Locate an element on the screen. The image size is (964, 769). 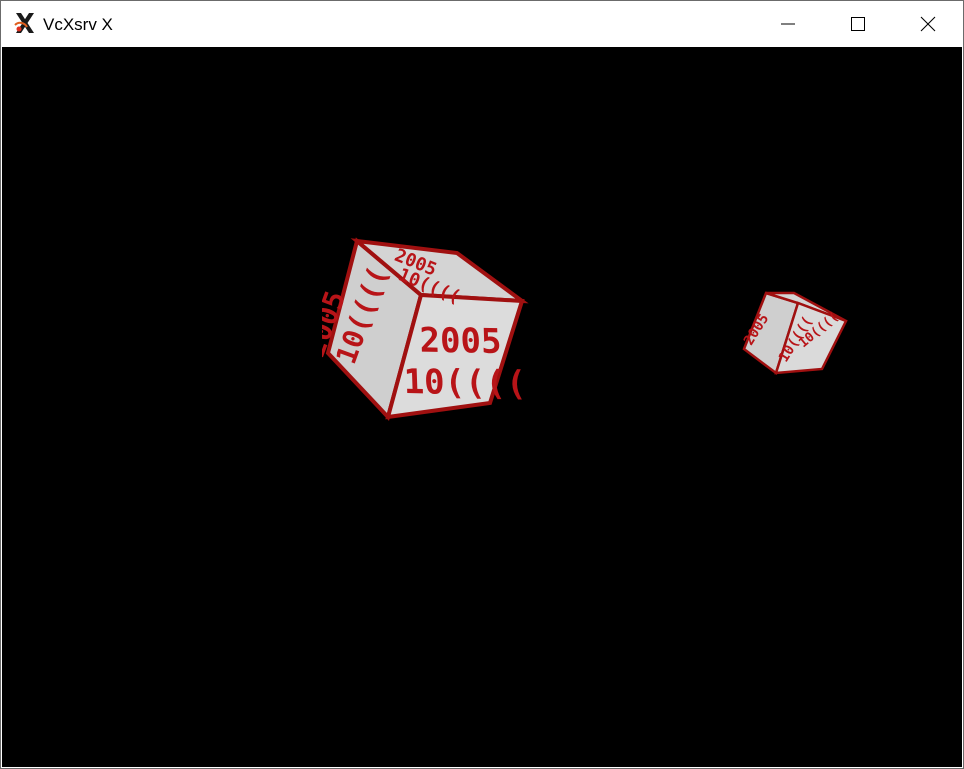
close-button is located at coordinates (928, 23).